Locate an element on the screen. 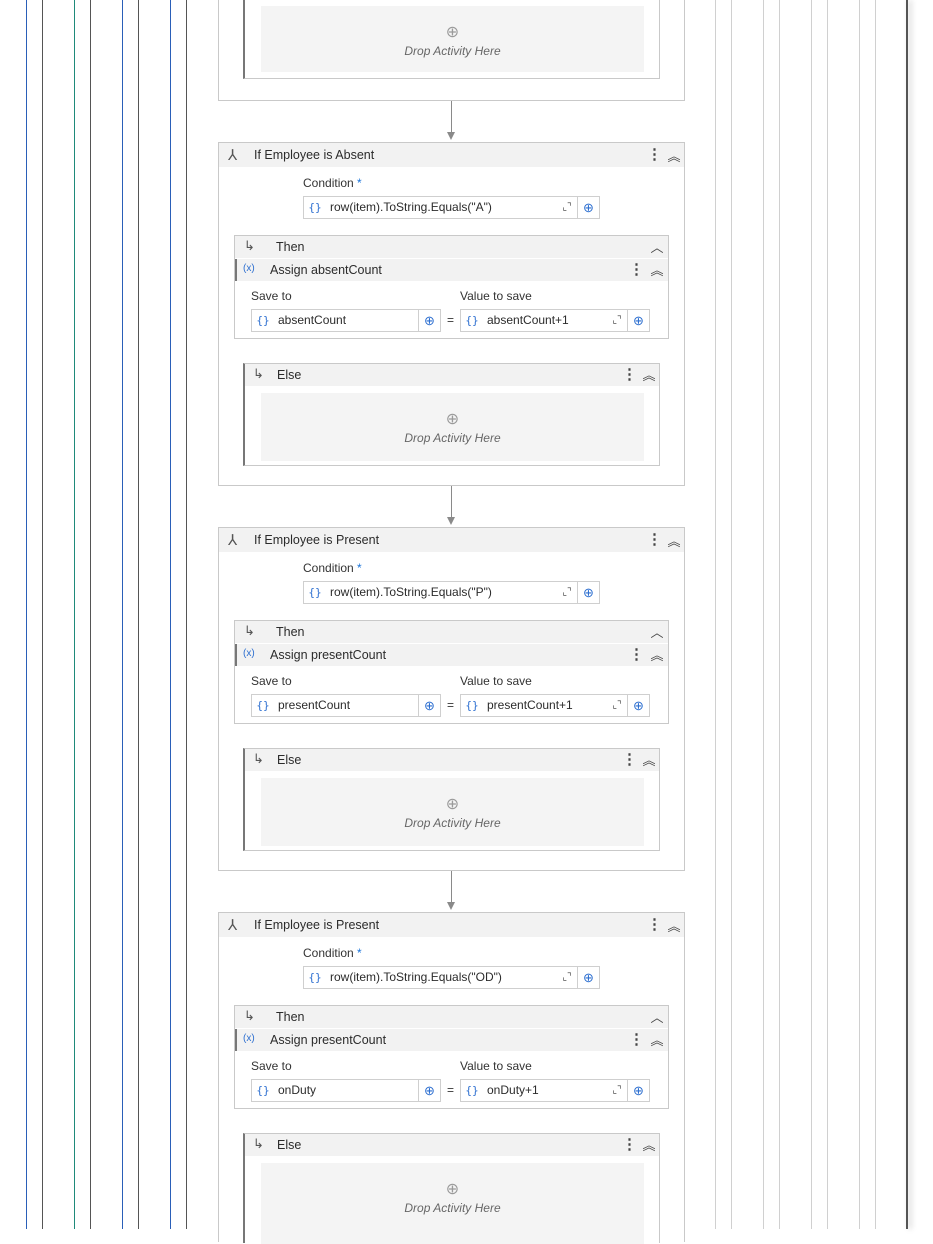 The image size is (933, 1244). save-to-input: {} absentCount is located at coordinates (335, 320).